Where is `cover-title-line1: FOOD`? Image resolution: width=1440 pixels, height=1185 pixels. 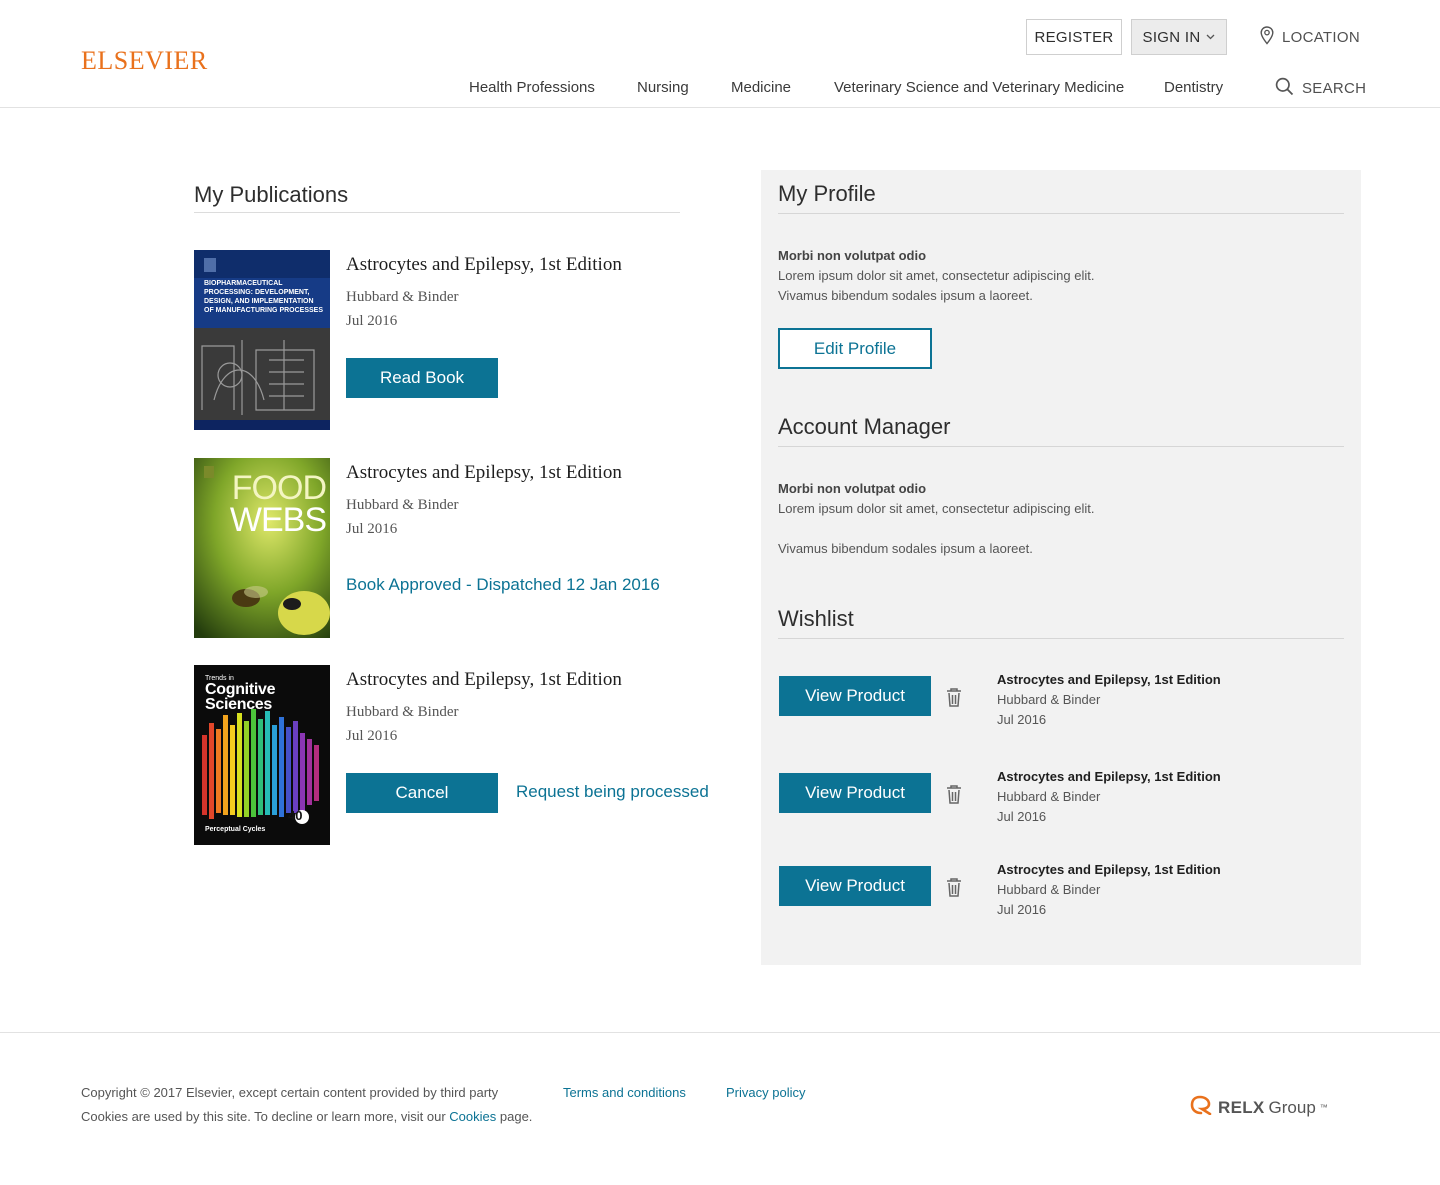 cover-title-line1: FOOD is located at coordinates (279, 488).